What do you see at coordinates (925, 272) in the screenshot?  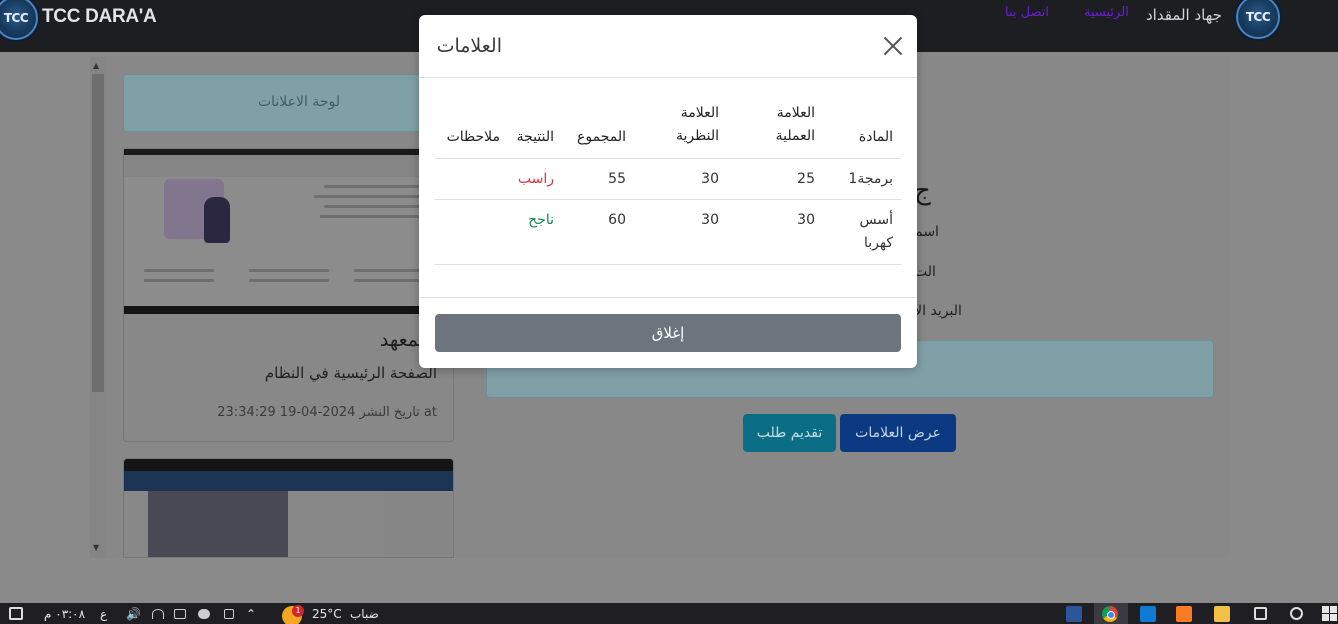 I see `profile-line-2: الت` at bounding box center [925, 272].